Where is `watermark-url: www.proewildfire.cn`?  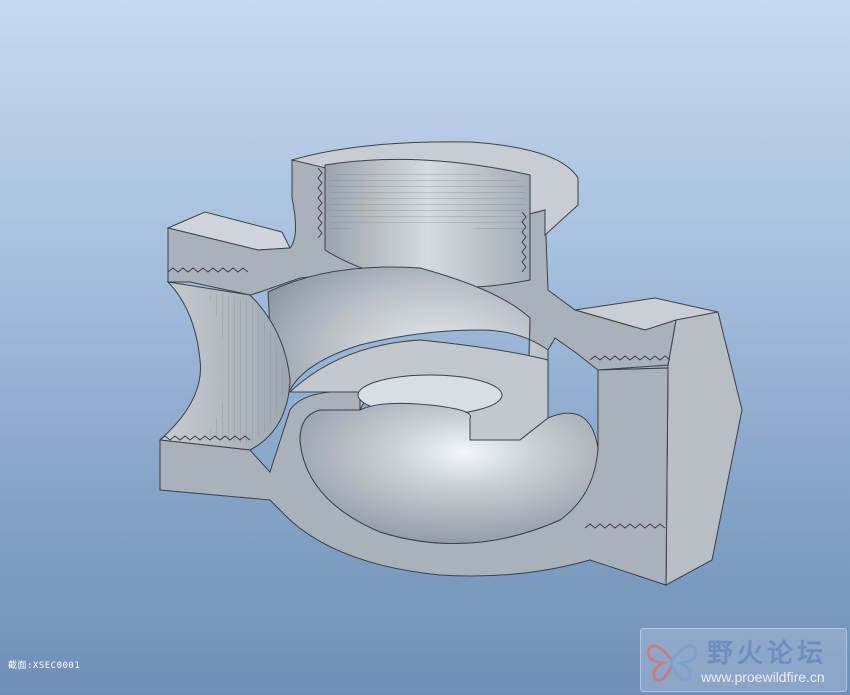
watermark-url: www.proewildfire.cn is located at coordinates (763, 677).